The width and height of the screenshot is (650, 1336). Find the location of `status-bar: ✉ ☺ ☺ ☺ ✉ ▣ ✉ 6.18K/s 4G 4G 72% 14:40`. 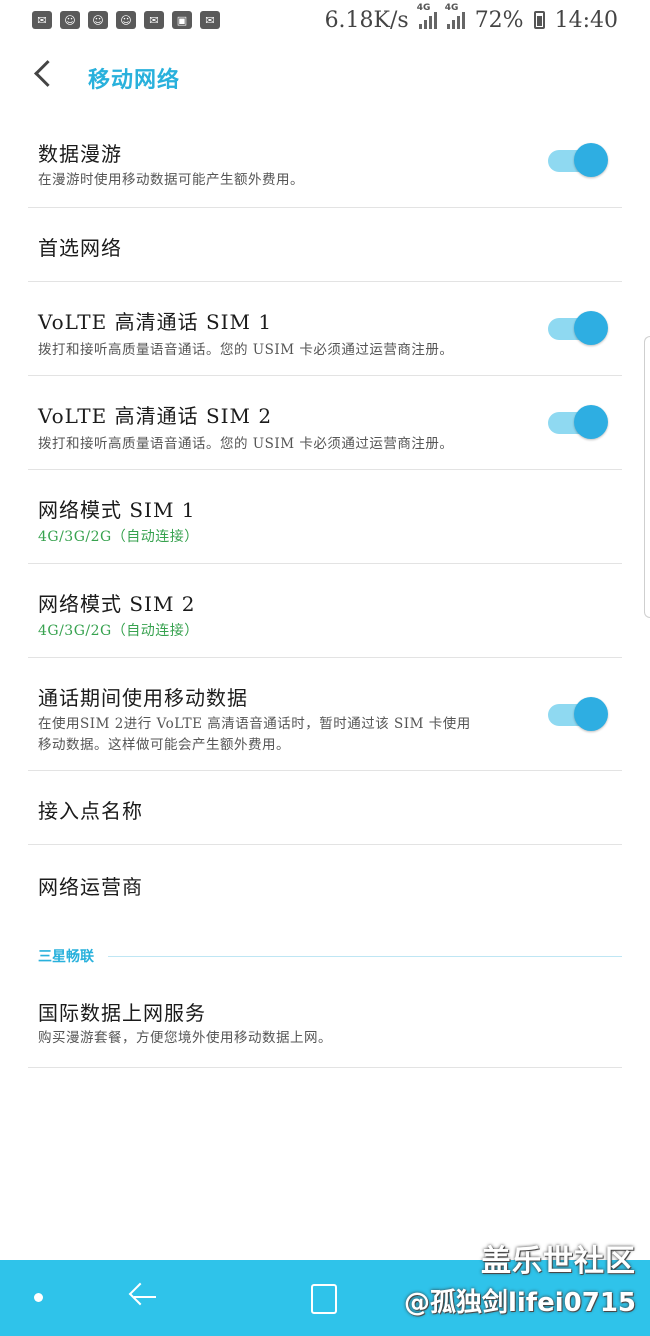

status-bar: ✉ ☺ ☺ ☺ ✉ ▣ ✉ 6.18K/s 4G 4G 72% 14:40 is located at coordinates (325, 20).